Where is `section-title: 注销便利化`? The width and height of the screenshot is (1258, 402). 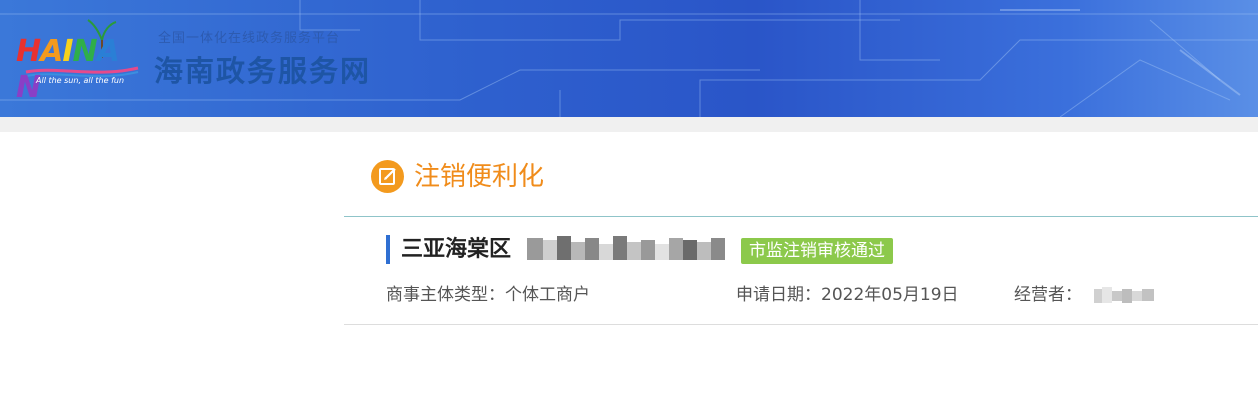 section-title: 注销便利化 is located at coordinates (479, 177).